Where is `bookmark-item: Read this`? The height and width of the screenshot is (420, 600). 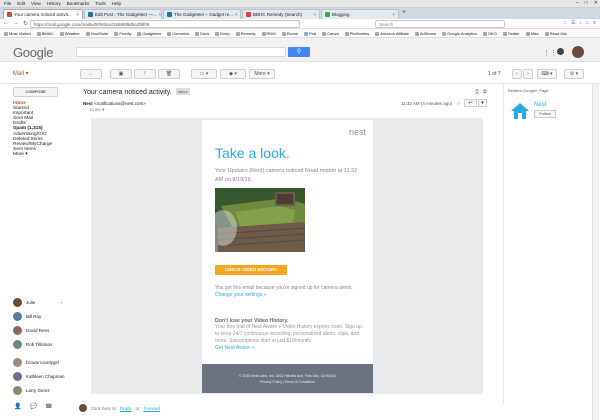 bookmark-item: Read this is located at coordinates (556, 33).